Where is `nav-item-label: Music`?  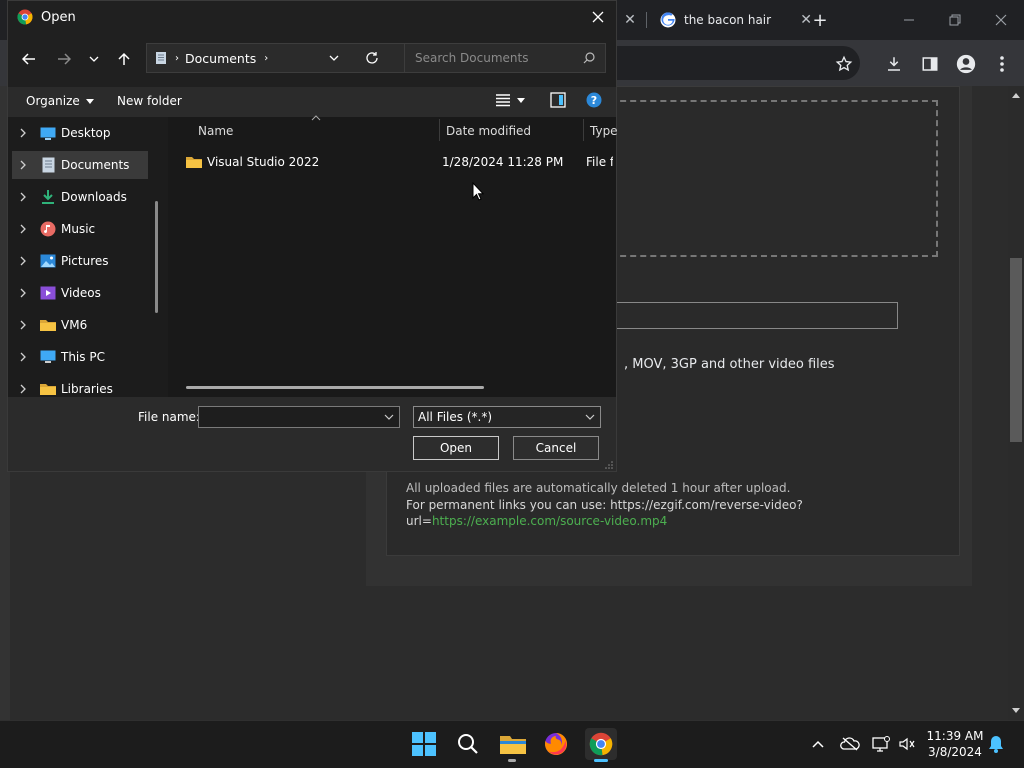
nav-item-label: Music is located at coordinates (78, 229).